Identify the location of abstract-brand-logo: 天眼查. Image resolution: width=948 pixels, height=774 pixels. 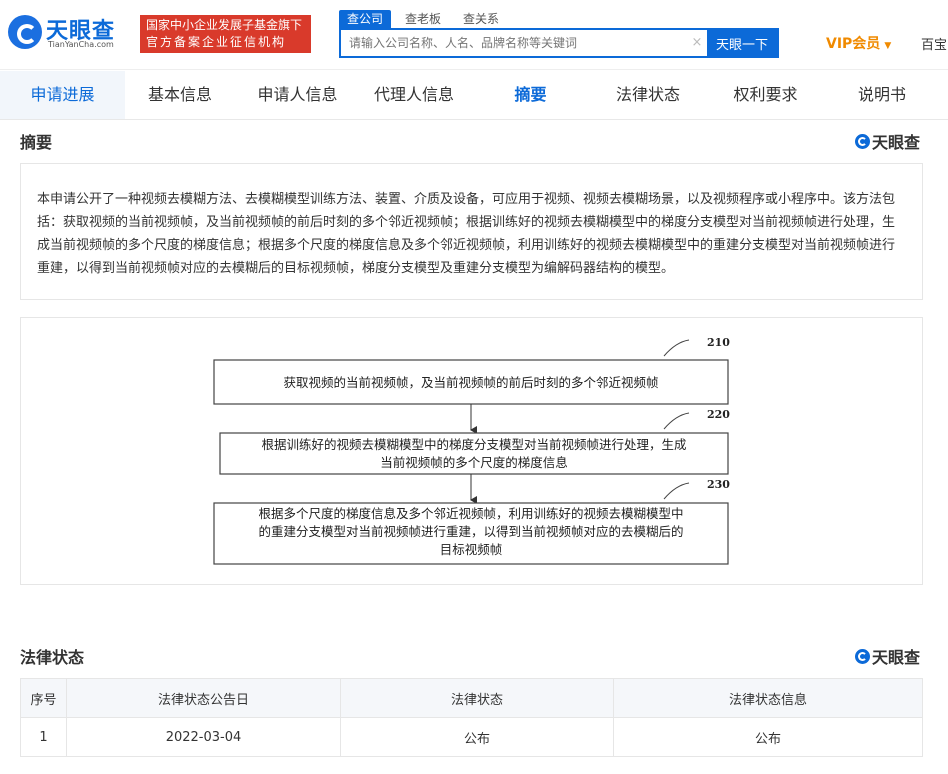
(887, 141).